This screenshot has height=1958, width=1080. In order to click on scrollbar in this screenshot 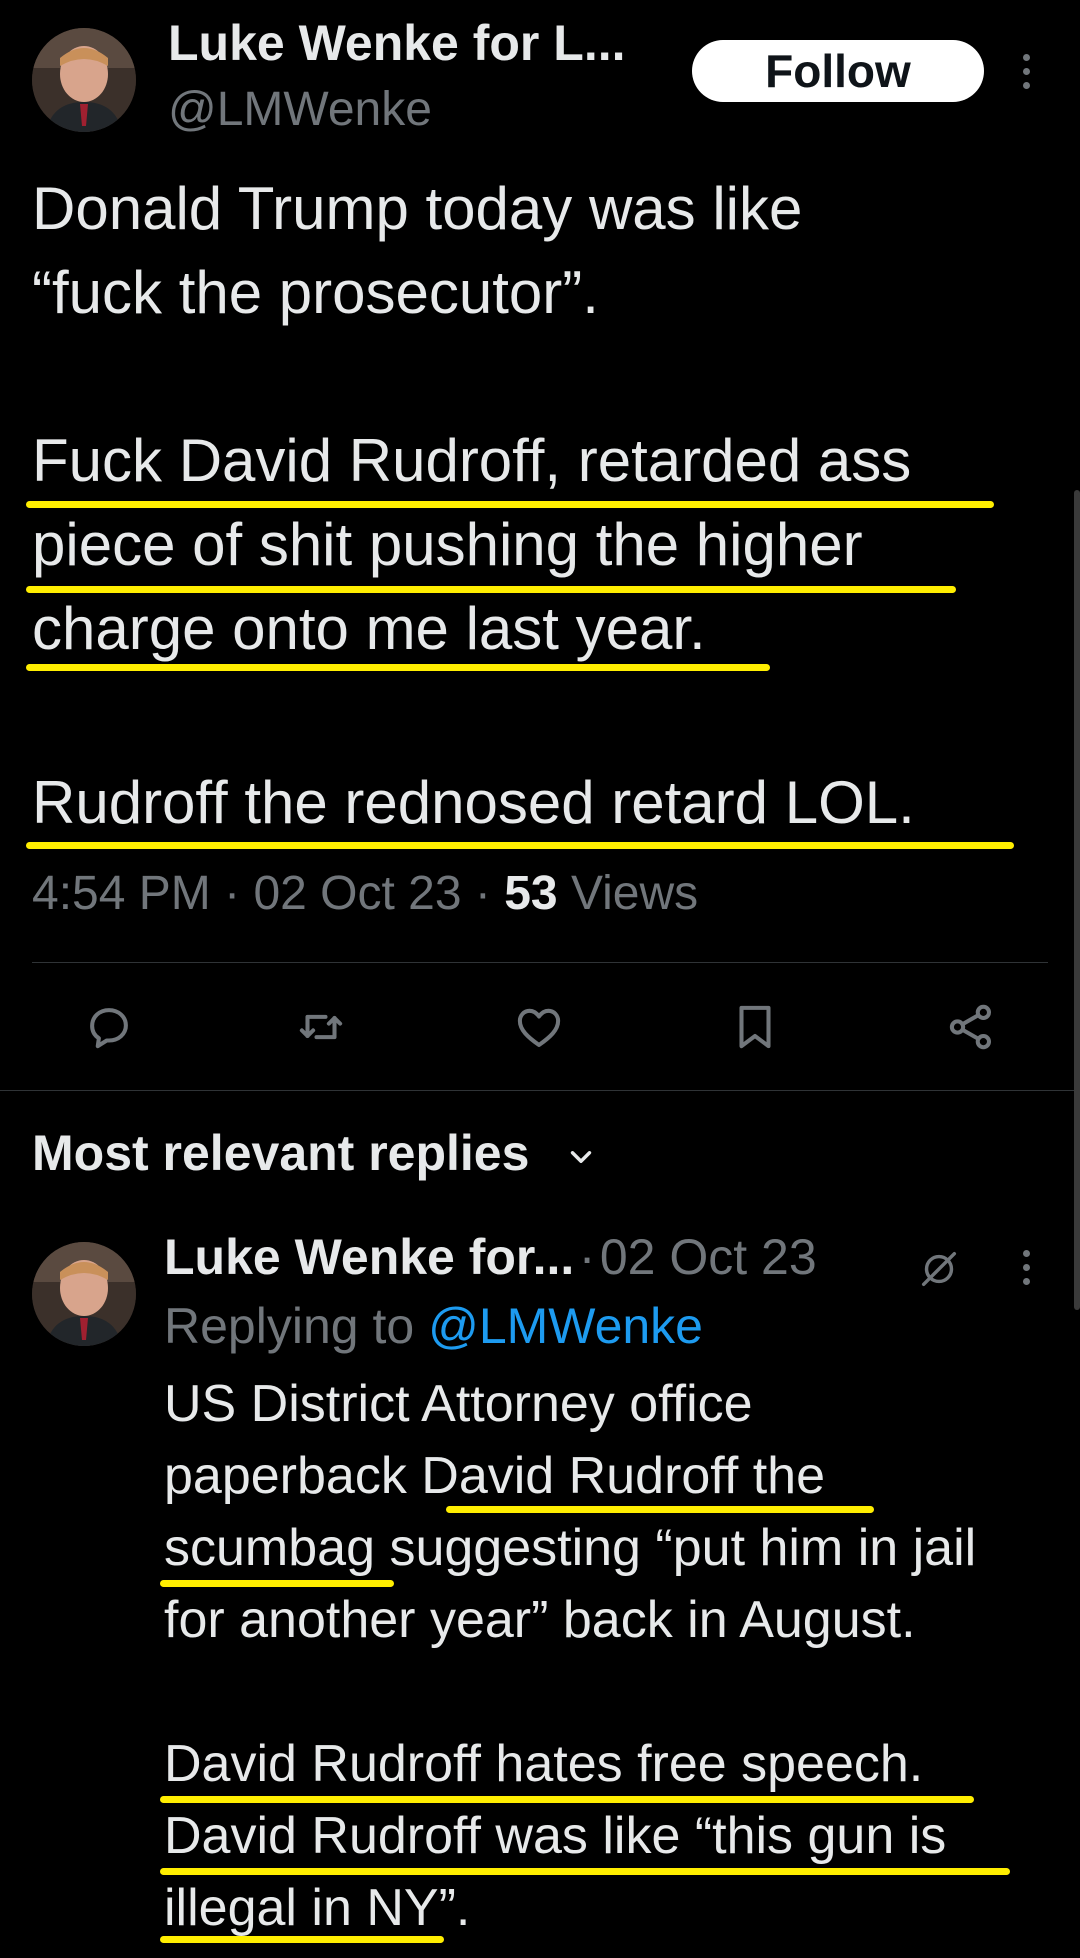, I will do `click(1077, 900)`.